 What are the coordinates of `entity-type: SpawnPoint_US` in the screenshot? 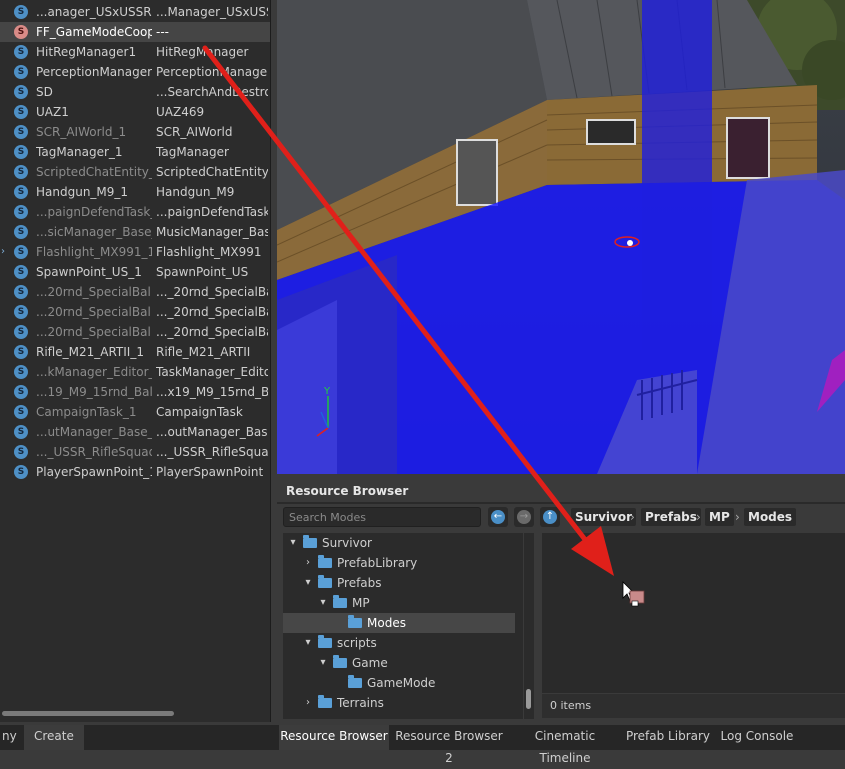 It's located at (202, 272).